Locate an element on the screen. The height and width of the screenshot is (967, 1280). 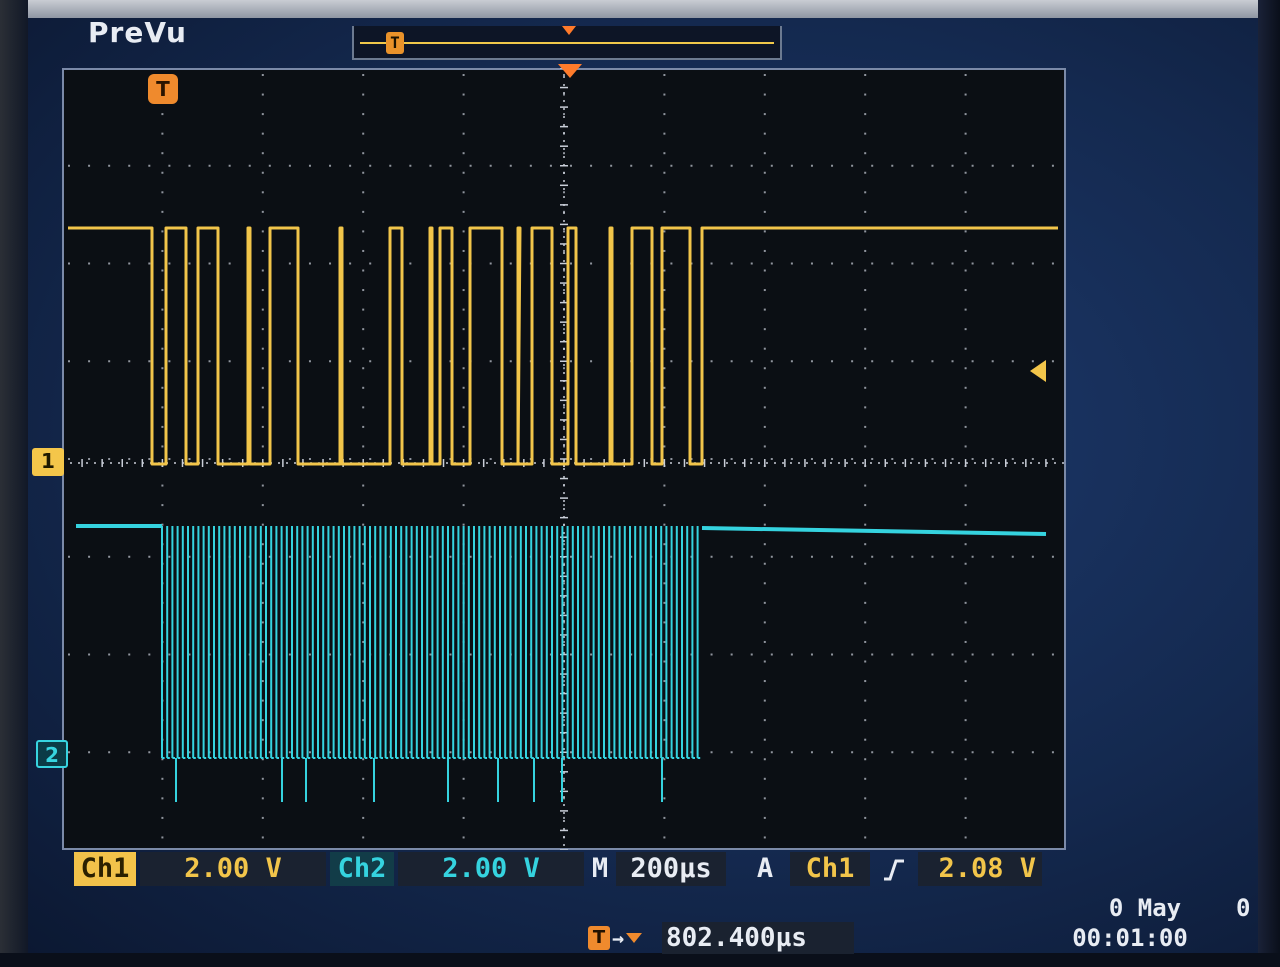
horizontal-position-icon: T → is located at coordinates (615, 938).